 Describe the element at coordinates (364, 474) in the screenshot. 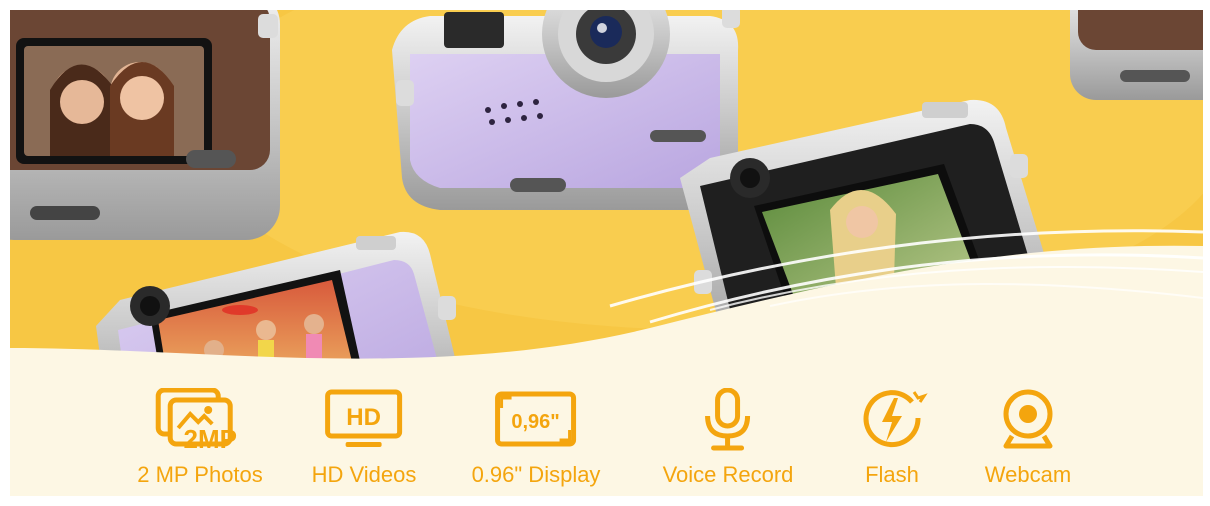

I see `feature-label: HD Videos` at that location.